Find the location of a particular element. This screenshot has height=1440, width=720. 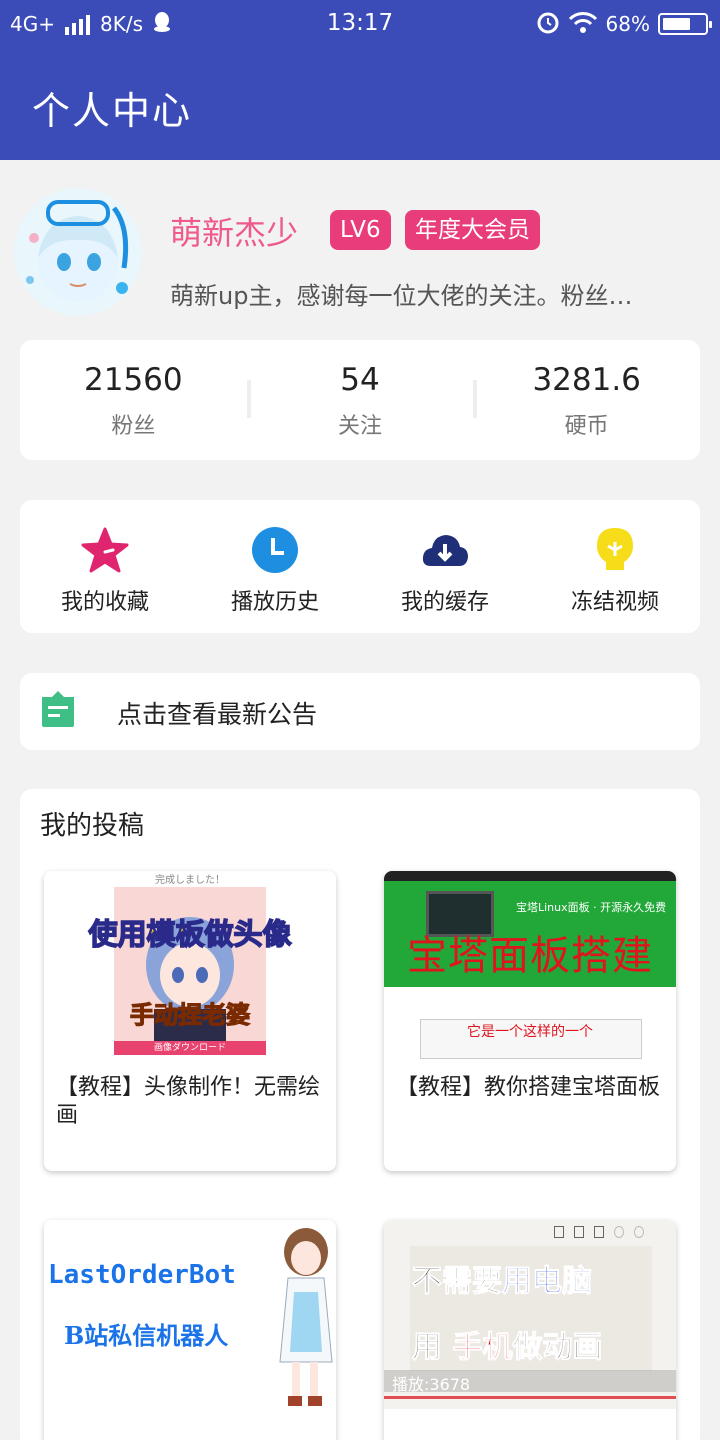

alarm-icon is located at coordinates (548, 24).